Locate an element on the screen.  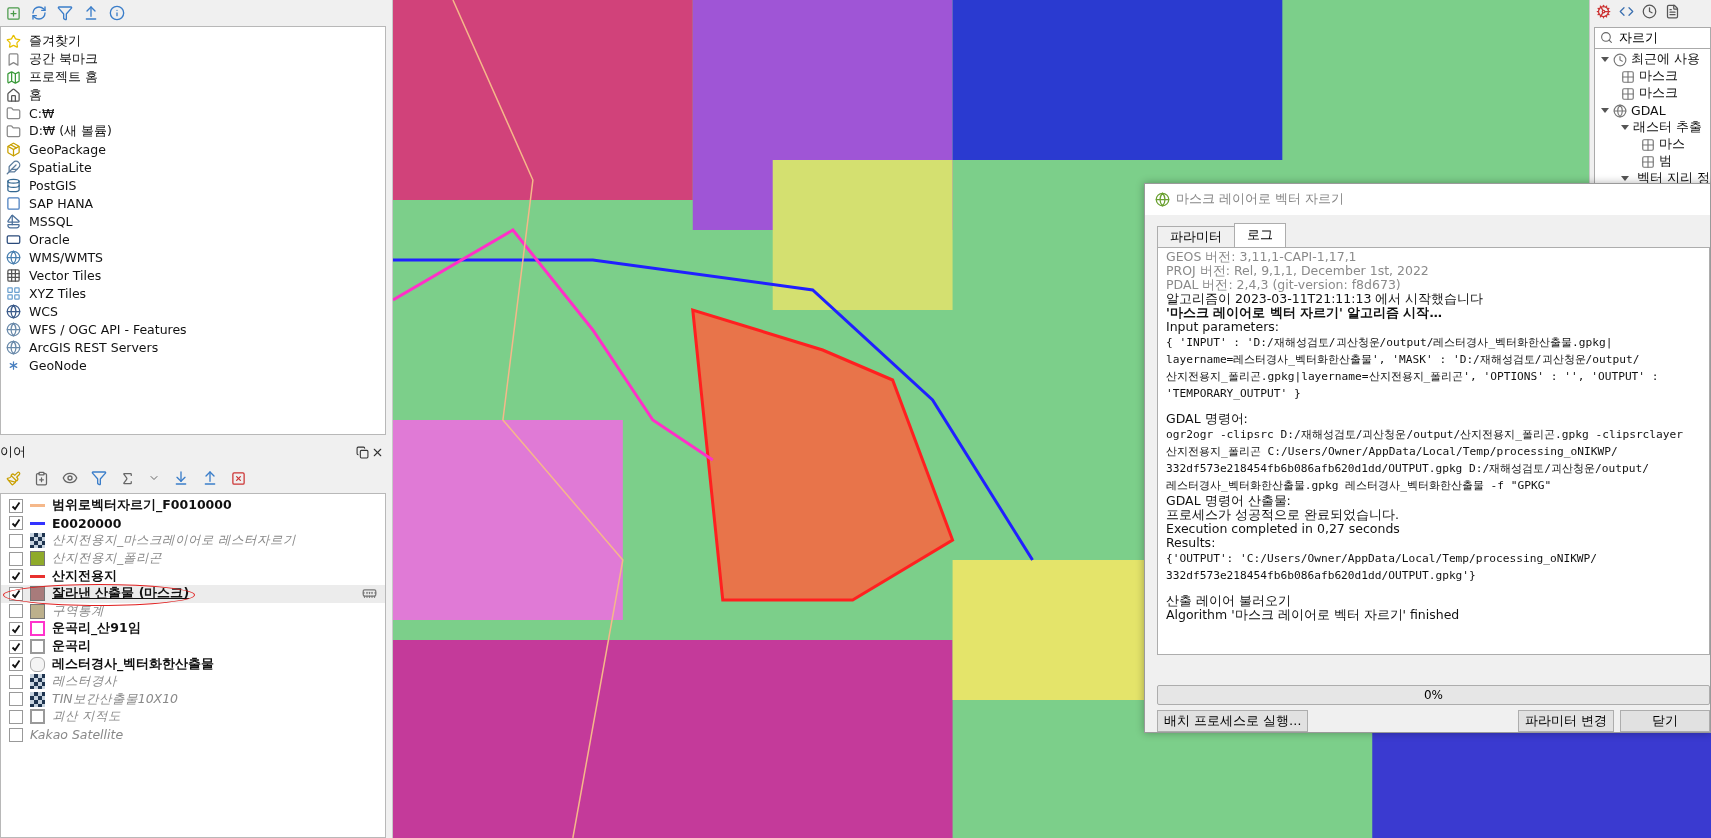
log-line: {'OUTPUT': 'C:/Users/Owner/AppData/Local/Temp/processing_oNIKWP/ is located at coordinates (1382, 559).